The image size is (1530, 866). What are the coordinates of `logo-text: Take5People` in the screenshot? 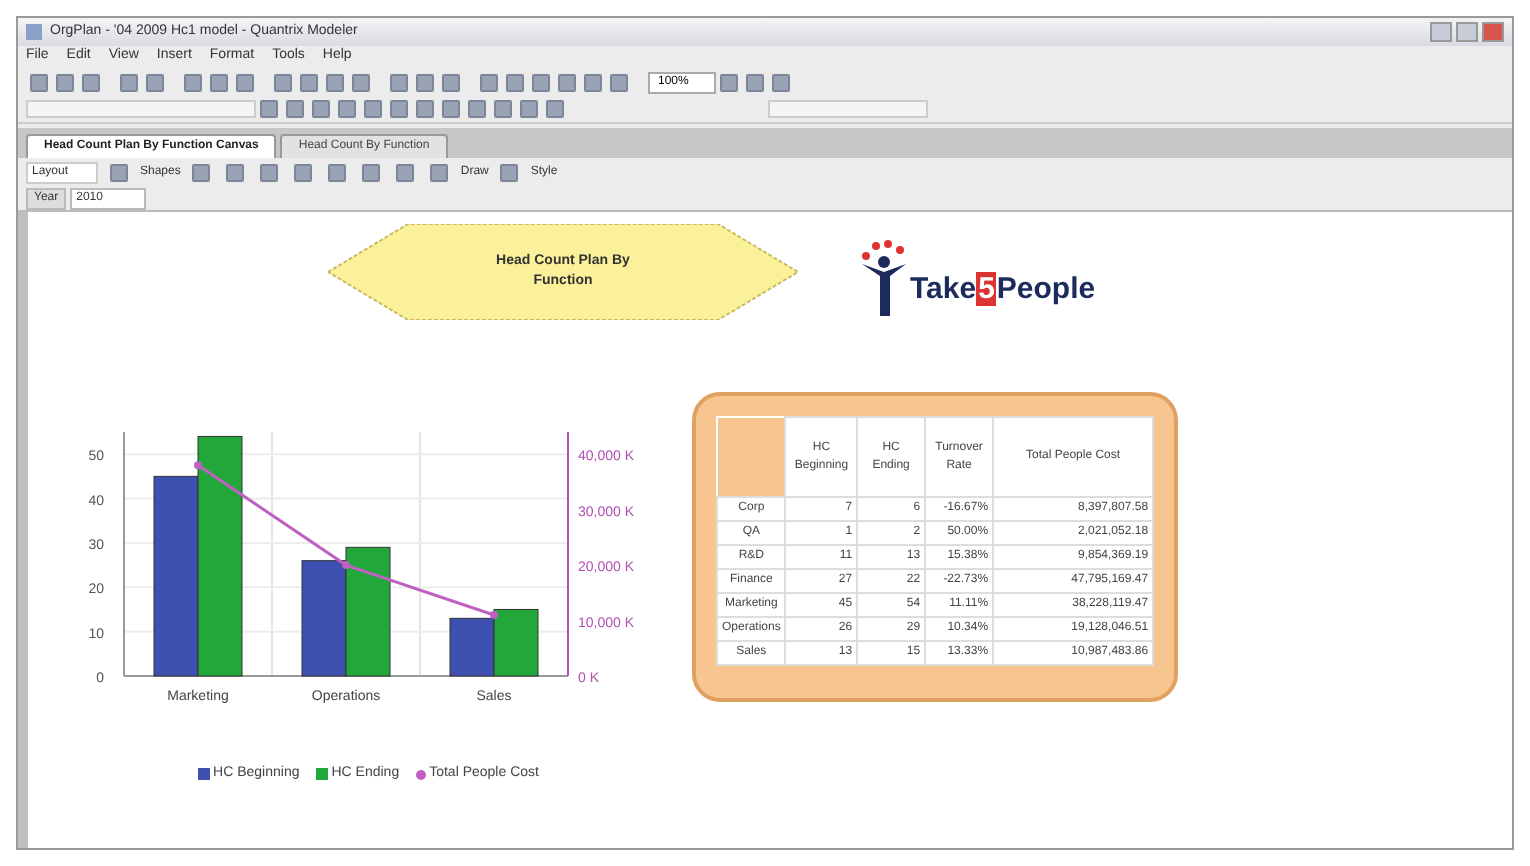 It's located at (1003, 289).